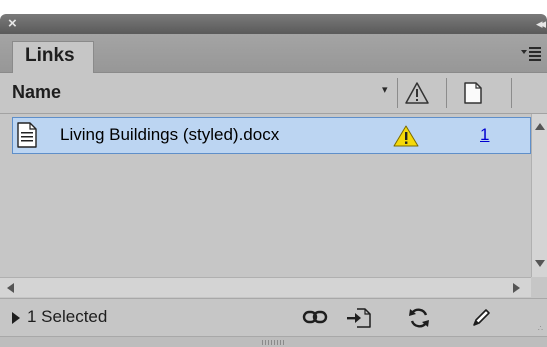  I want to click on page-column-icon, so click(473, 95).